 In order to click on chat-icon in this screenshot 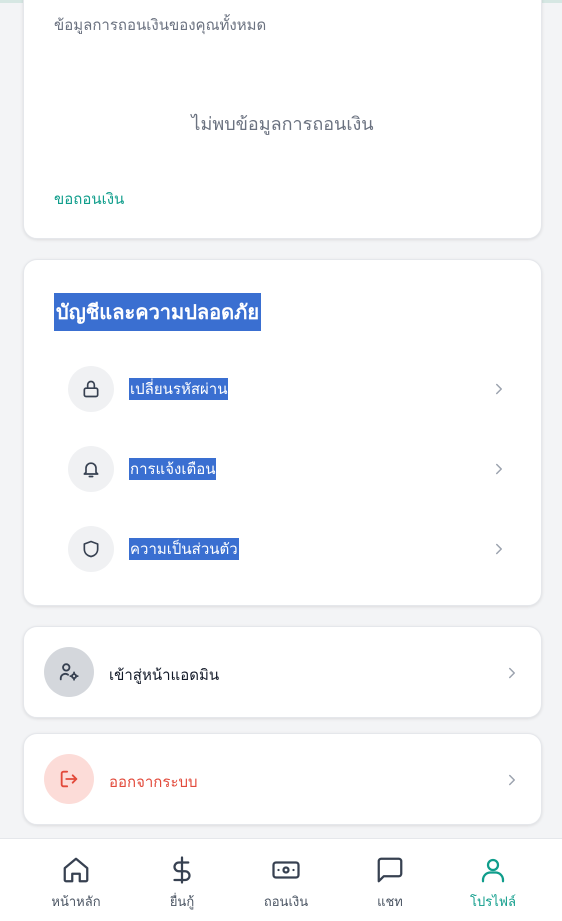, I will do `click(390, 870)`.